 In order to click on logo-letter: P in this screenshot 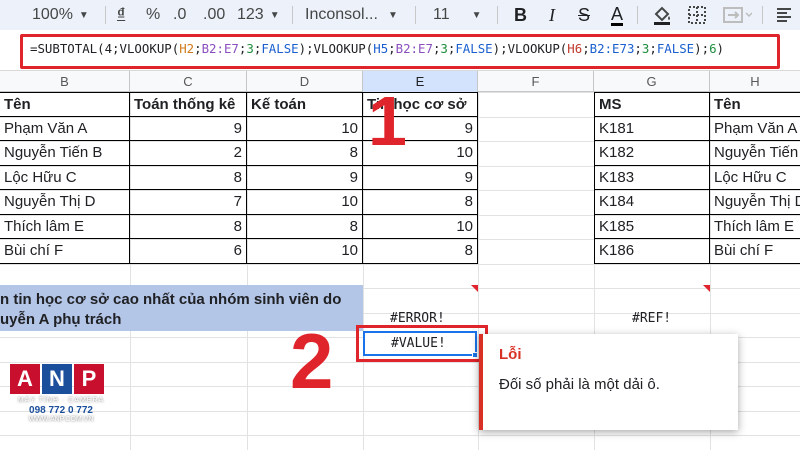, I will do `click(89, 379)`.